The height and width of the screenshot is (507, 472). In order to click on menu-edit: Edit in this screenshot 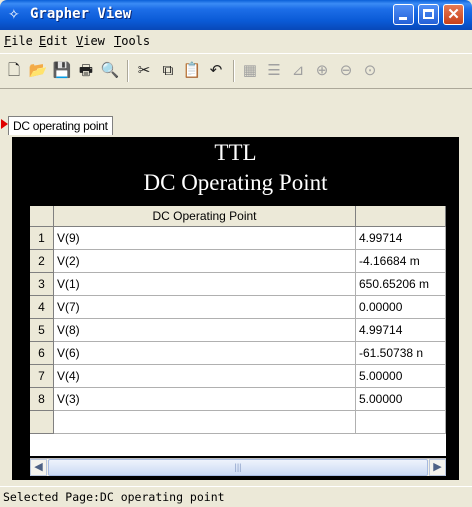, I will do `click(53, 41)`.